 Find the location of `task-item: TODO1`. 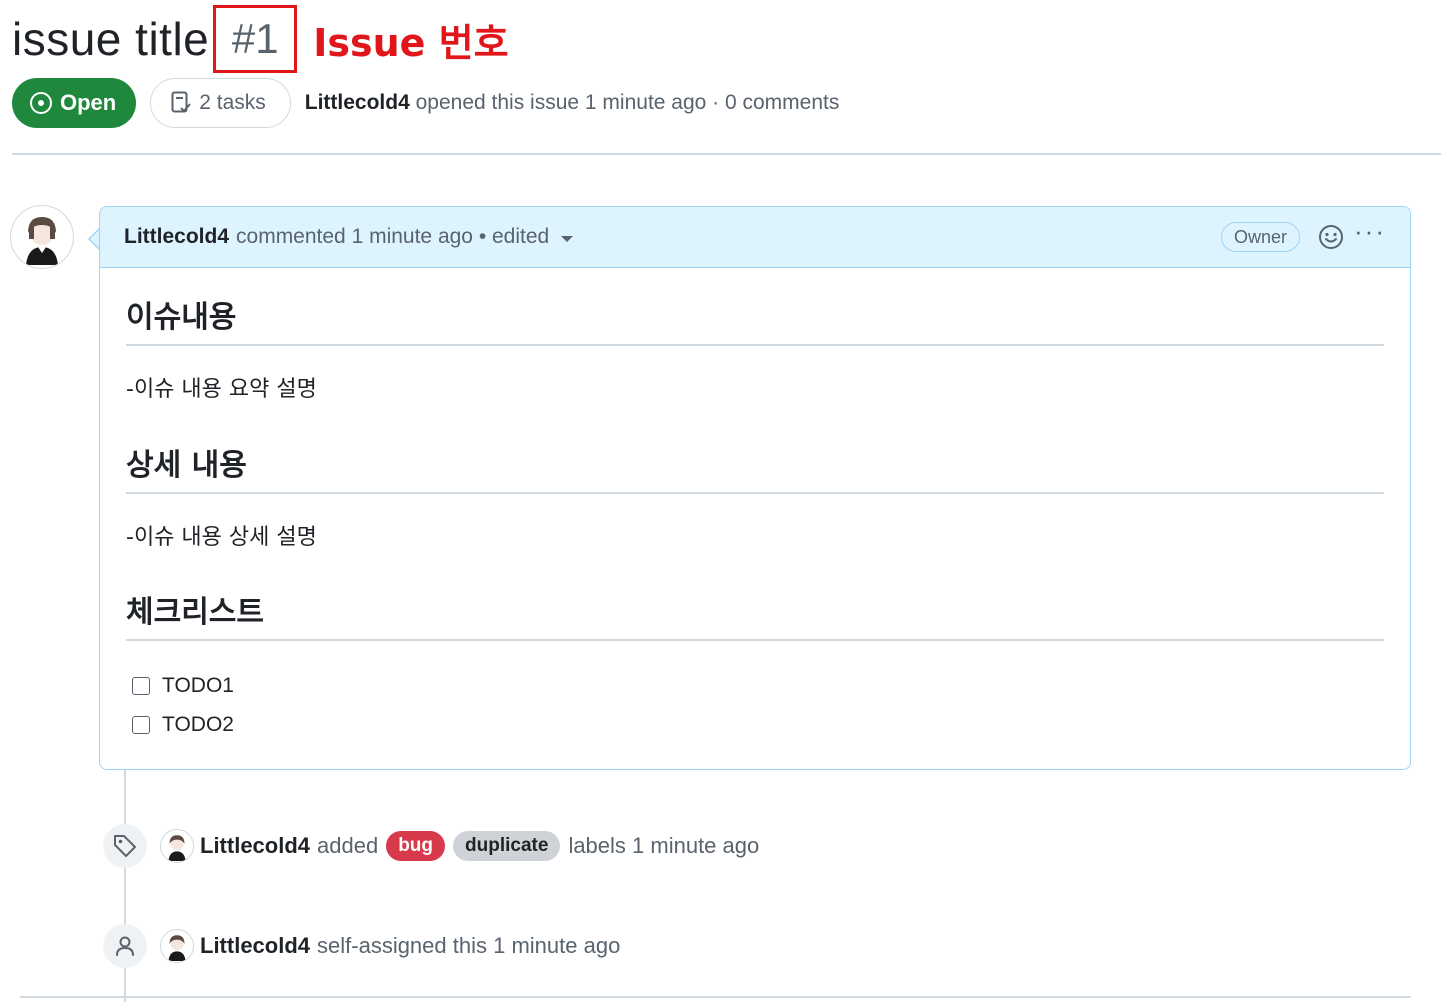

task-item: TODO1 is located at coordinates (183, 686).